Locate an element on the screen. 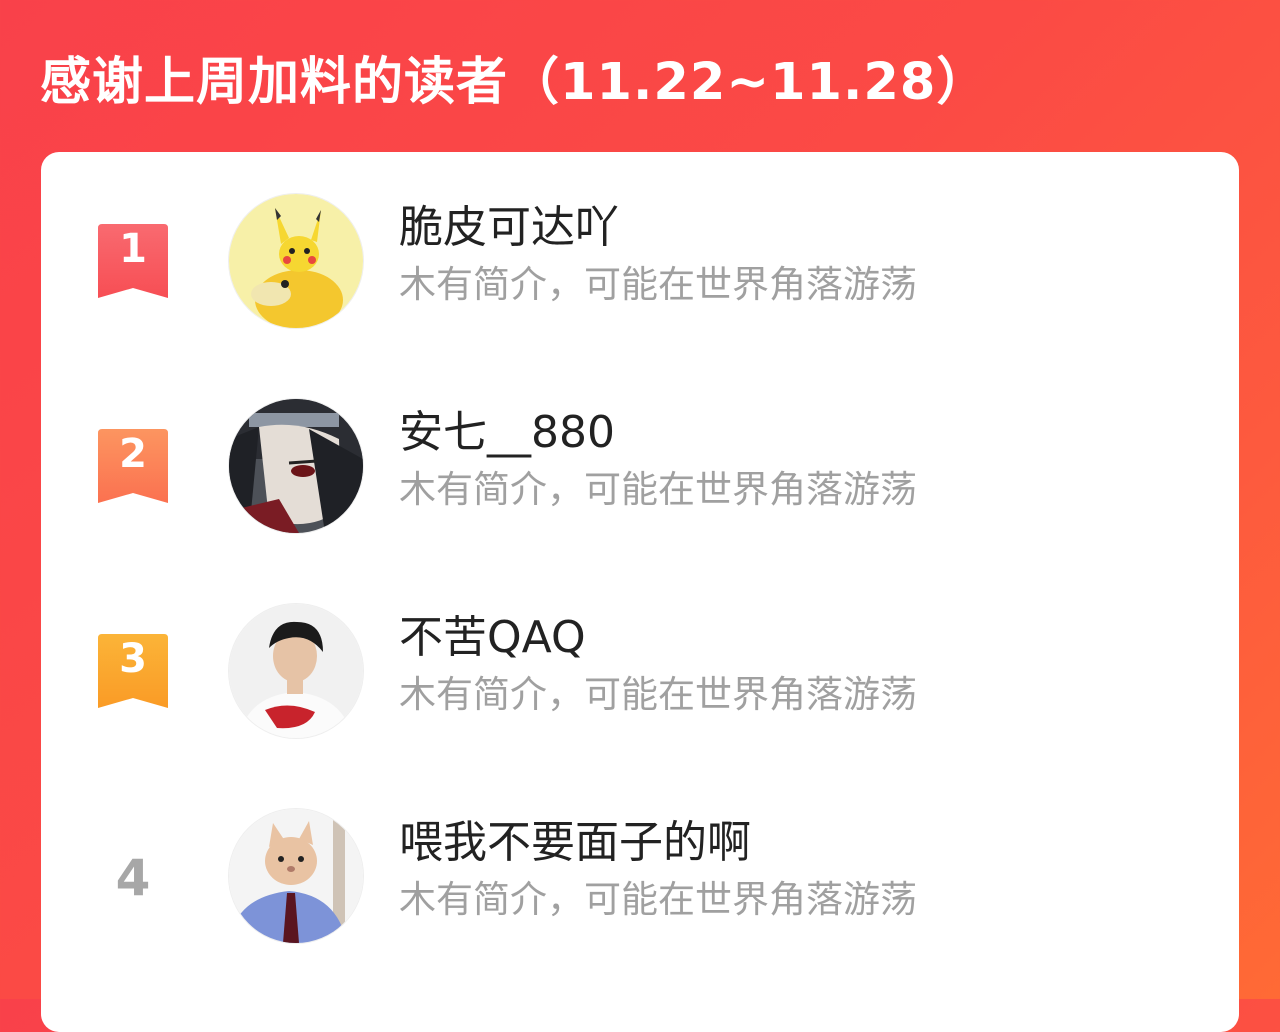 This screenshot has height=1032, width=1280. rank-number: 3 is located at coordinates (133, 659).